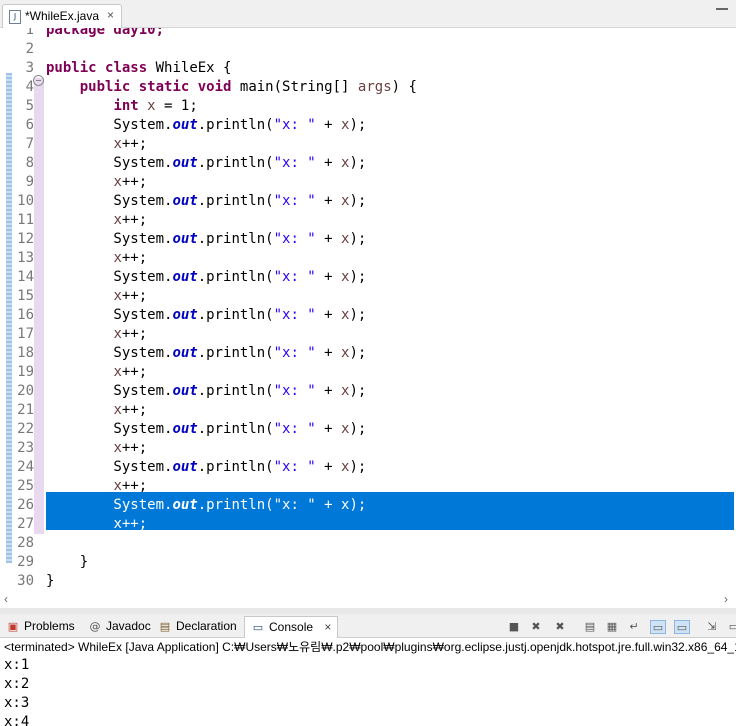 Image resolution: width=736 pixels, height=726 pixels. I want to click on code-line: public class WhileEx {, so click(138, 68).